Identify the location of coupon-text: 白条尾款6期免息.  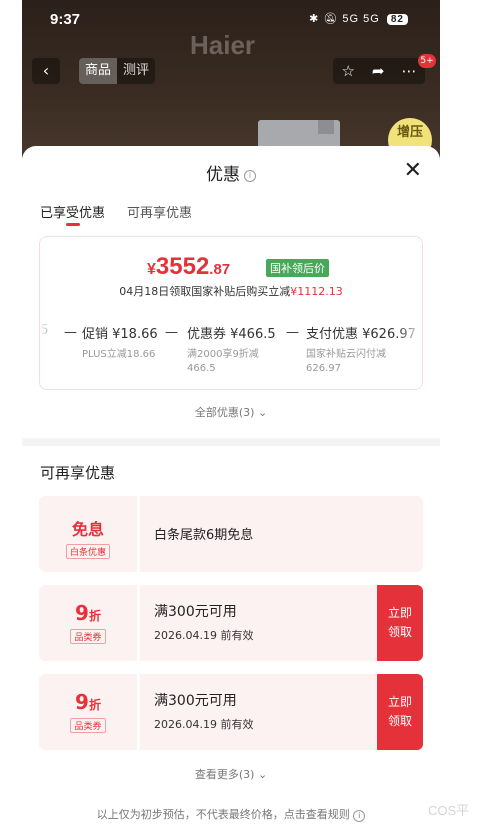
(204, 535).